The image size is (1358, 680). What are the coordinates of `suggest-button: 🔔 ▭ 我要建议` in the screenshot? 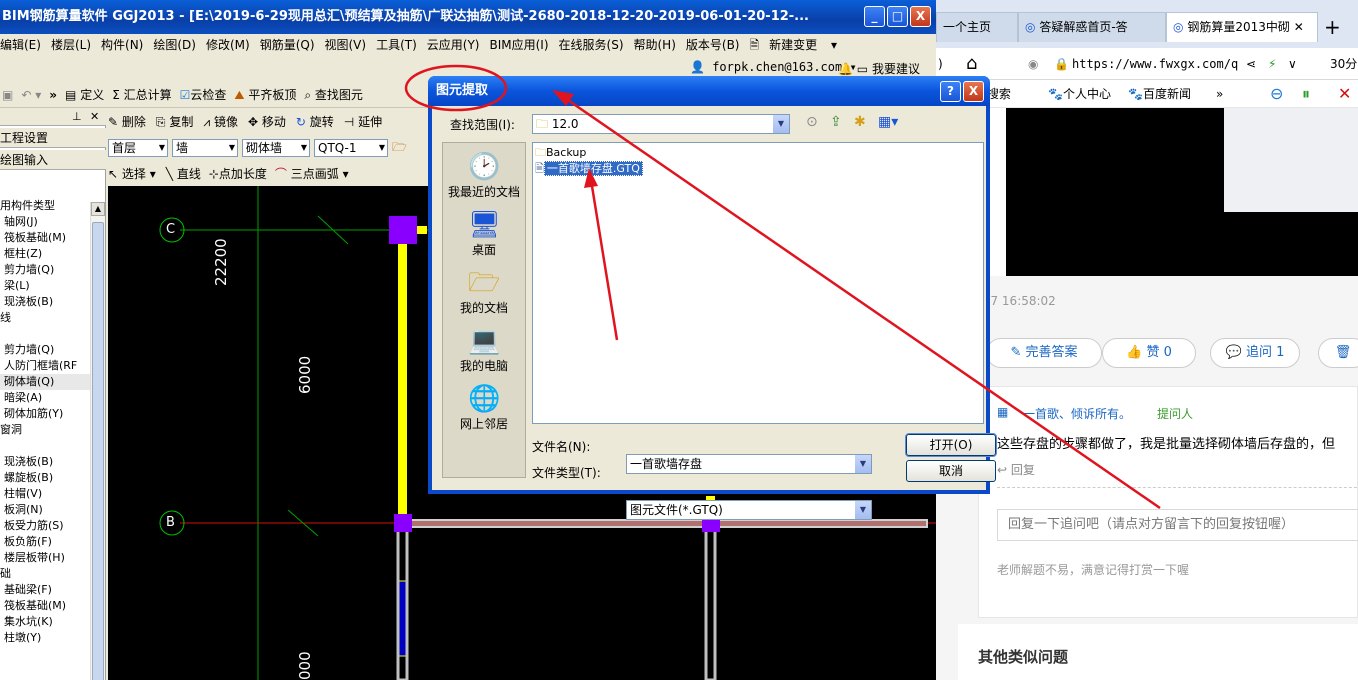 It's located at (879, 68).